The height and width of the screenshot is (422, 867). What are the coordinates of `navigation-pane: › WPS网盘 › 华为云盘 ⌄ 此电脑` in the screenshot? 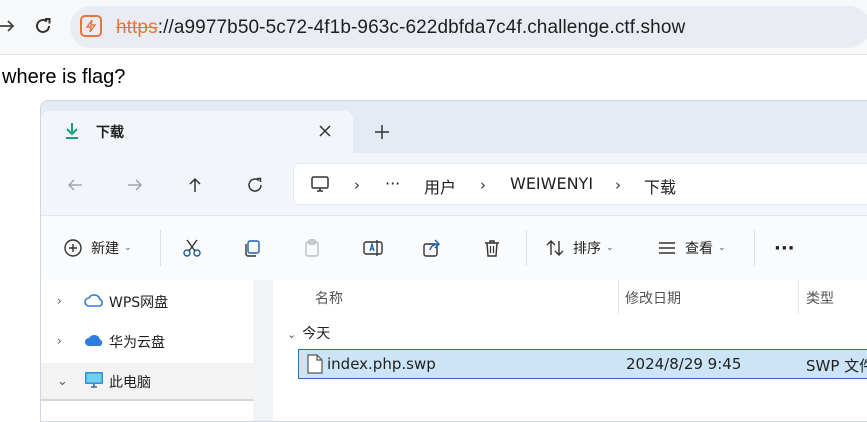 It's located at (147, 350).